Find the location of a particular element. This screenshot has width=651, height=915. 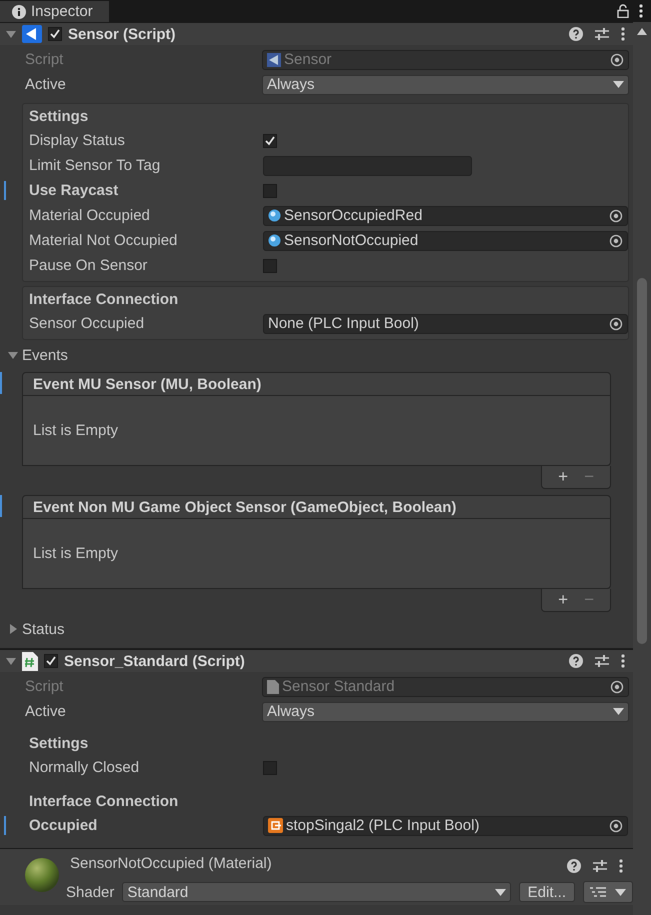

field-label: Normally Closed is located at coordinates (84, 767).